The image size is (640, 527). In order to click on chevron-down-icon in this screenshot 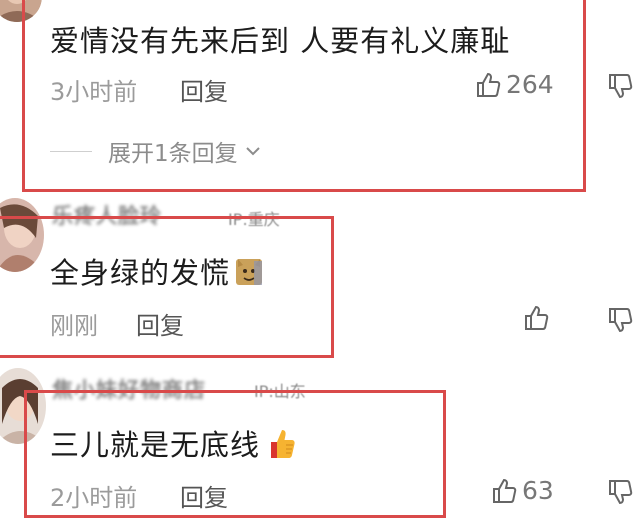, I will do `click(253, 151)`.